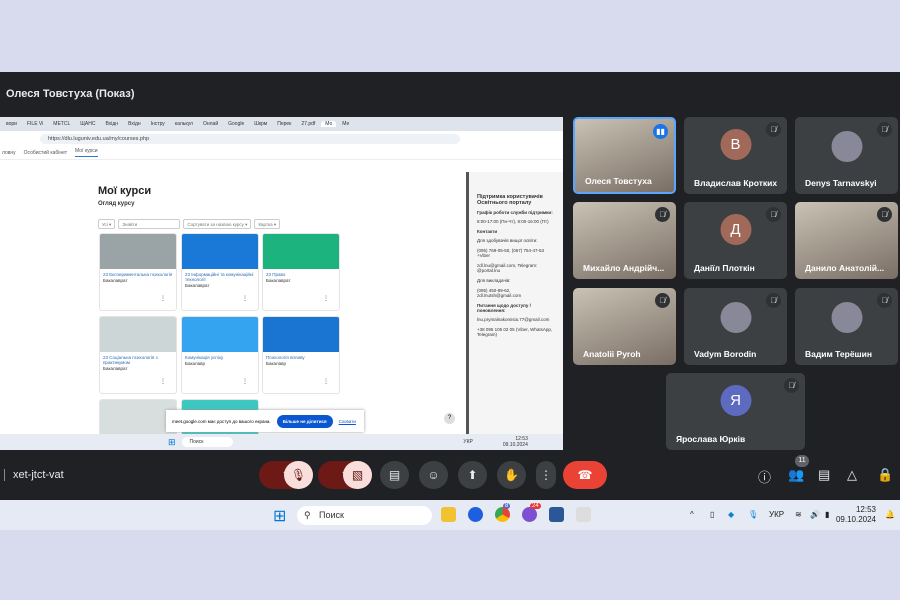  What do you see at coordinates (475, 514) in the screenshot?
I see `zoom-icon` at bounding box center [475, 514].